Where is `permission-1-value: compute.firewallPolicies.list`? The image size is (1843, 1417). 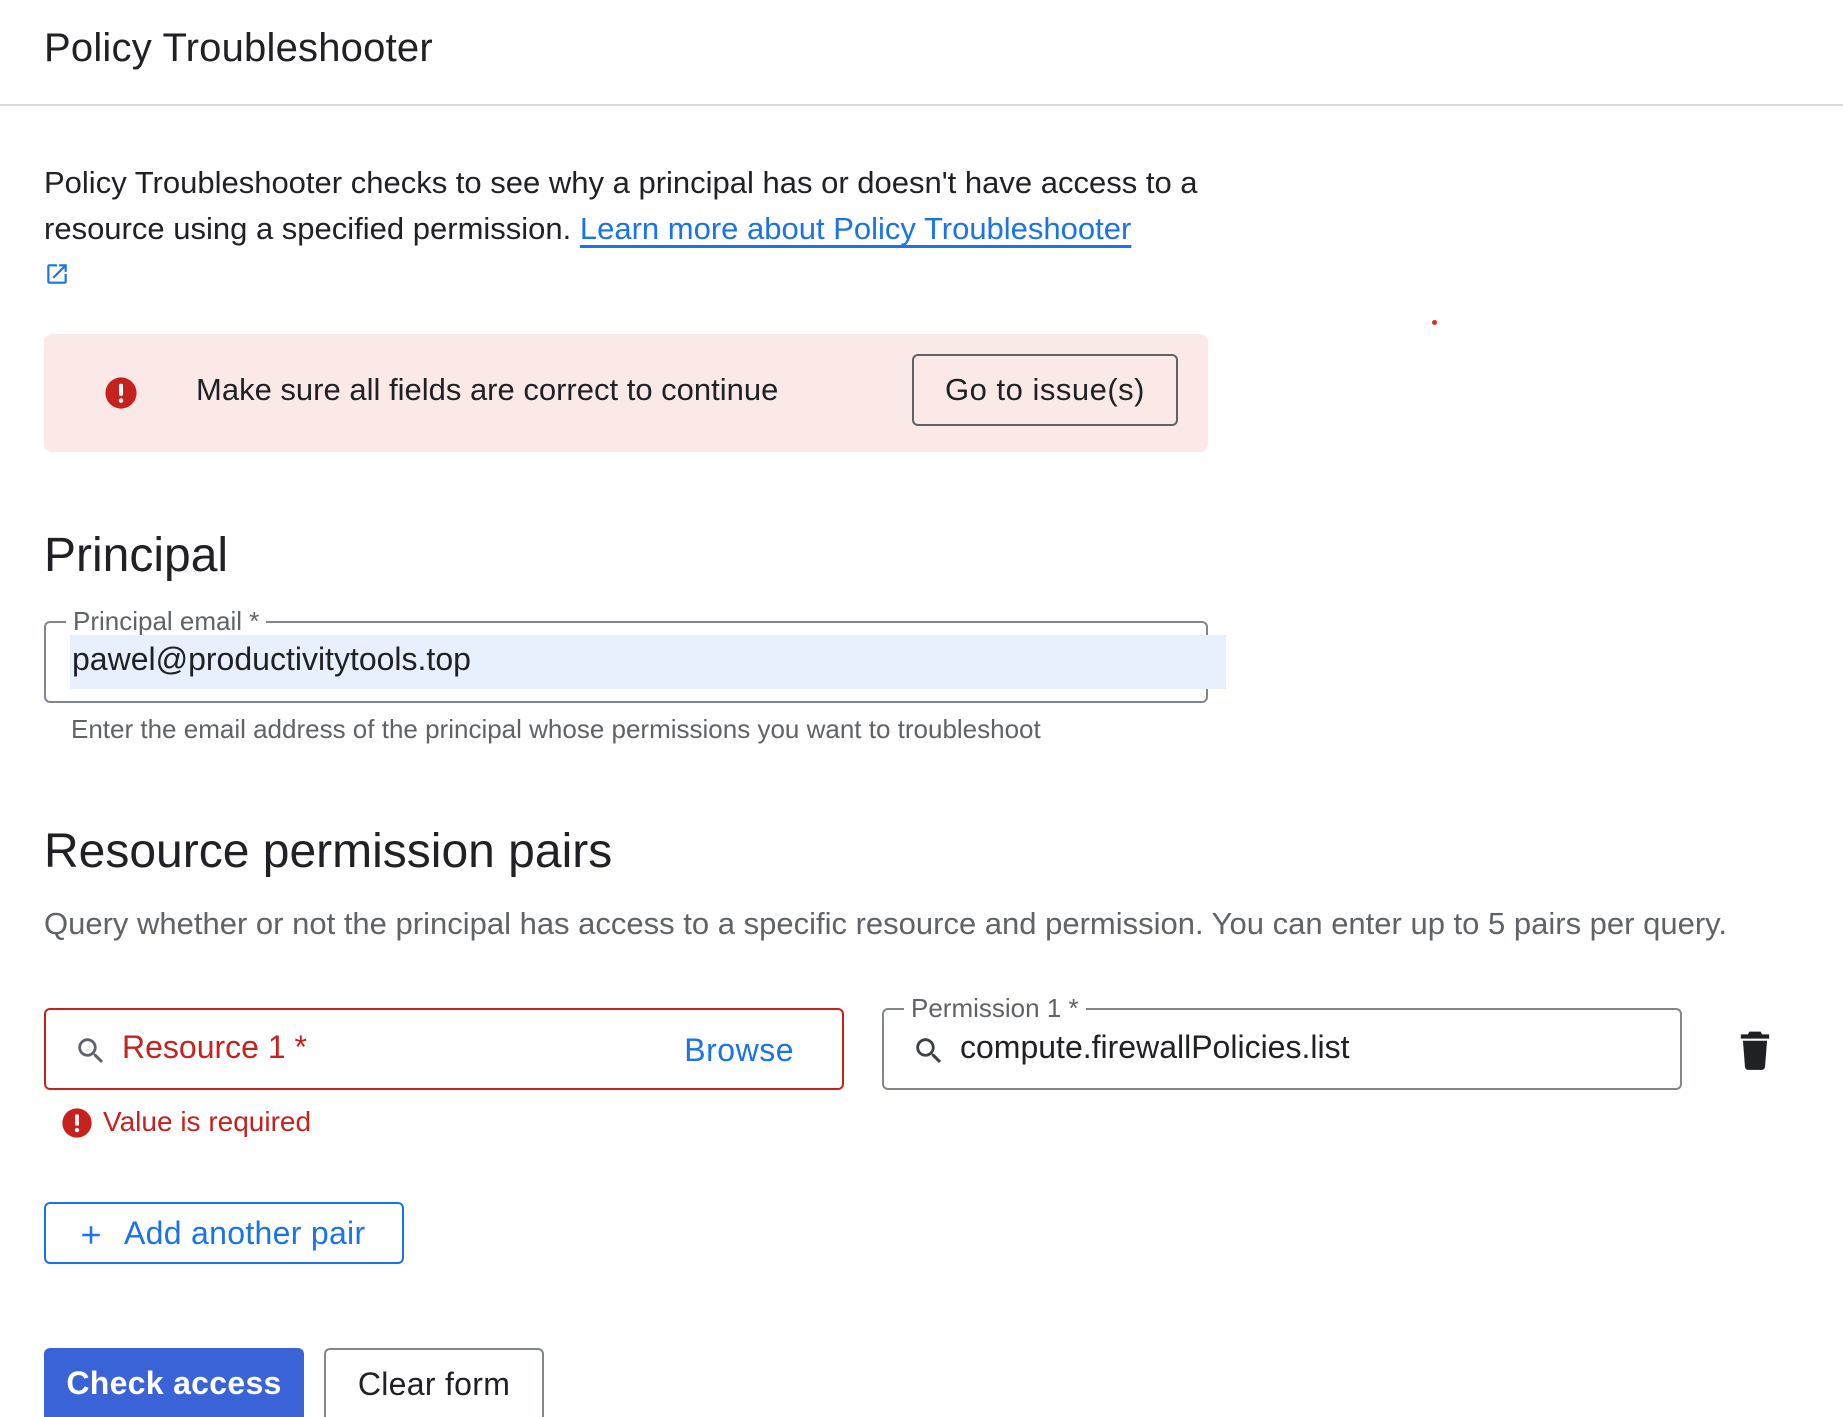
permission-1-value: compute.firewallPolicies.list is located at coordinates (1154, 1047).